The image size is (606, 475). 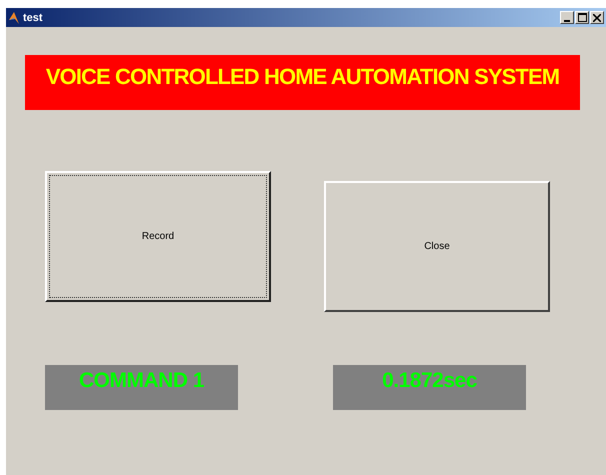 I want to click on close-window-button, so click(x=597, y=17).